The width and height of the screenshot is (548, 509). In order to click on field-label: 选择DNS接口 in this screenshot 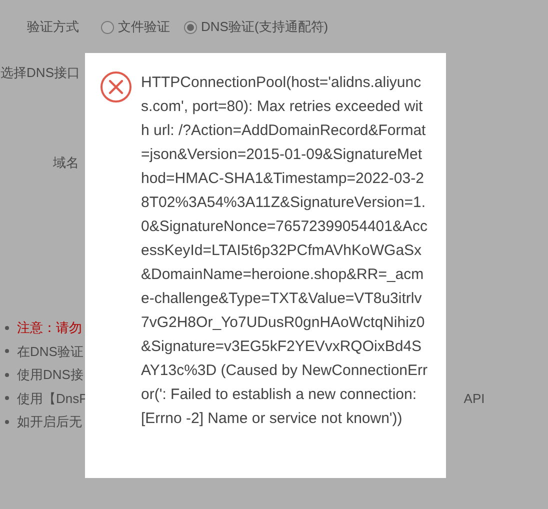, I will do `click(40, 73)`.